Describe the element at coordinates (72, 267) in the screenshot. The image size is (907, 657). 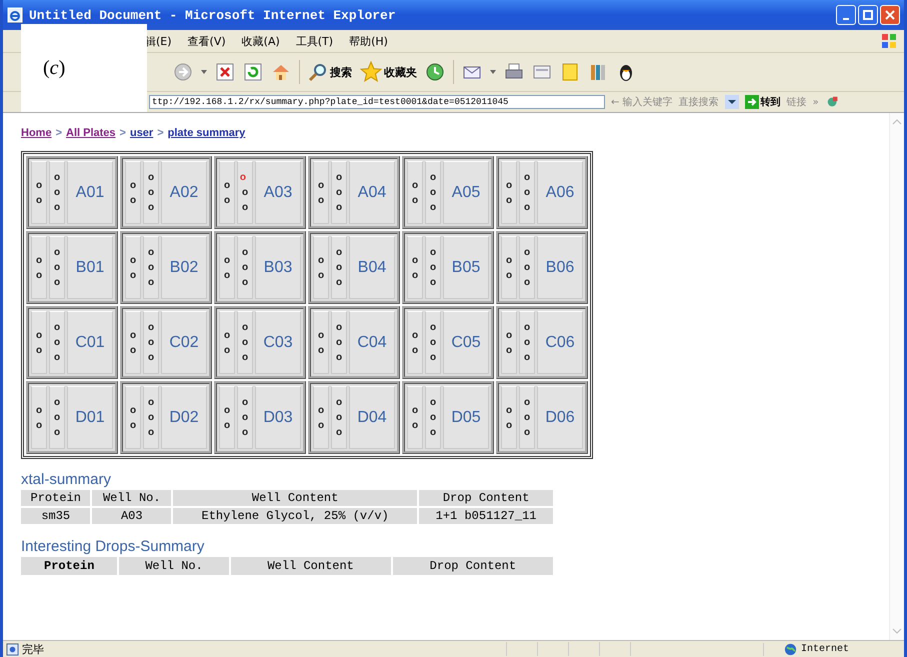
I see `well-cell: o o o o o B01` at that location.